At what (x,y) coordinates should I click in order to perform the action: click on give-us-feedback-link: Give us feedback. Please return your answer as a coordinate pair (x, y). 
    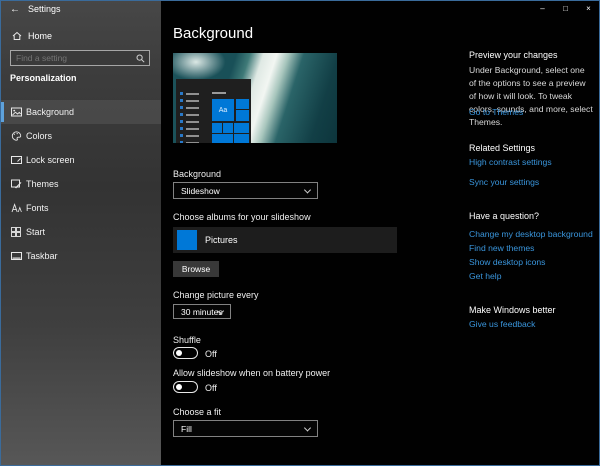
    Looking at the image, I should click on (502, 324).